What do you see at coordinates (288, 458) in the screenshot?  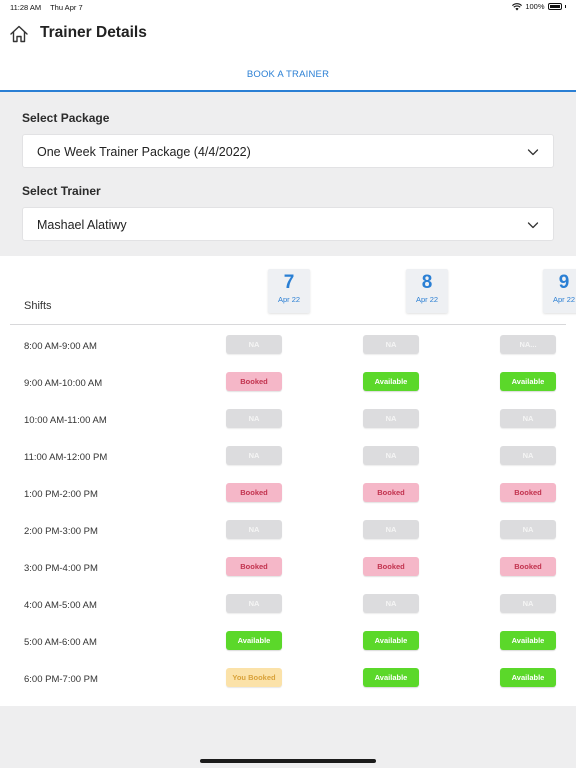 I see `shift-row: 11:00 AM-12:00 PM NA NA NA` at bounding box center [288, 458].